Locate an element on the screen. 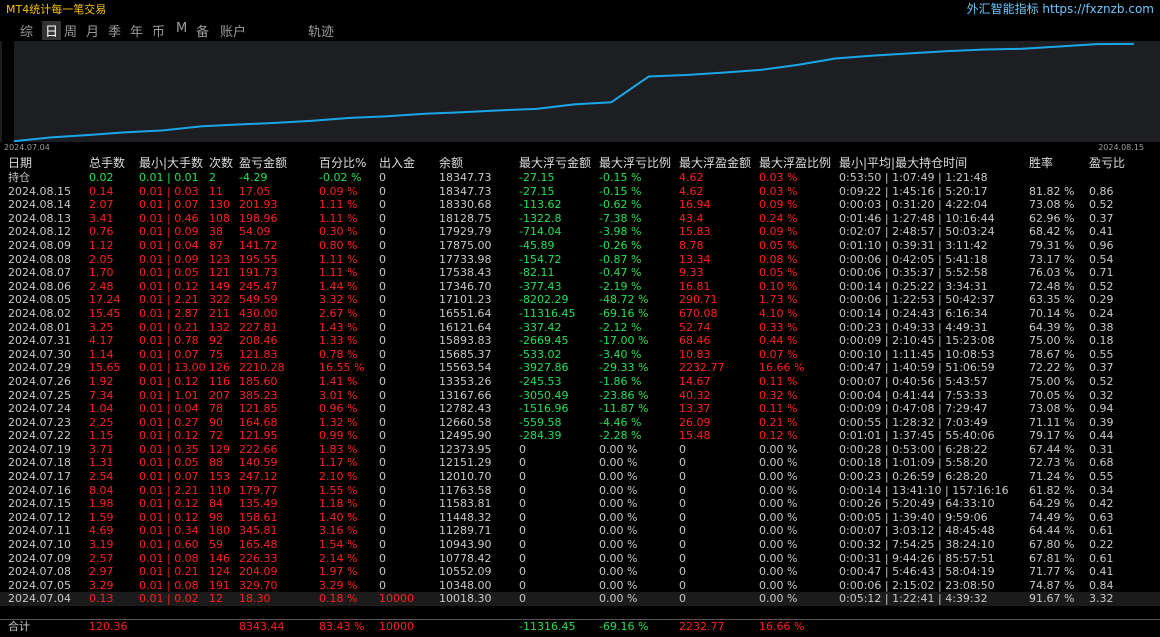 The image size is (1160, 637). tab-5: 年 is located at coordinates (136, 30).